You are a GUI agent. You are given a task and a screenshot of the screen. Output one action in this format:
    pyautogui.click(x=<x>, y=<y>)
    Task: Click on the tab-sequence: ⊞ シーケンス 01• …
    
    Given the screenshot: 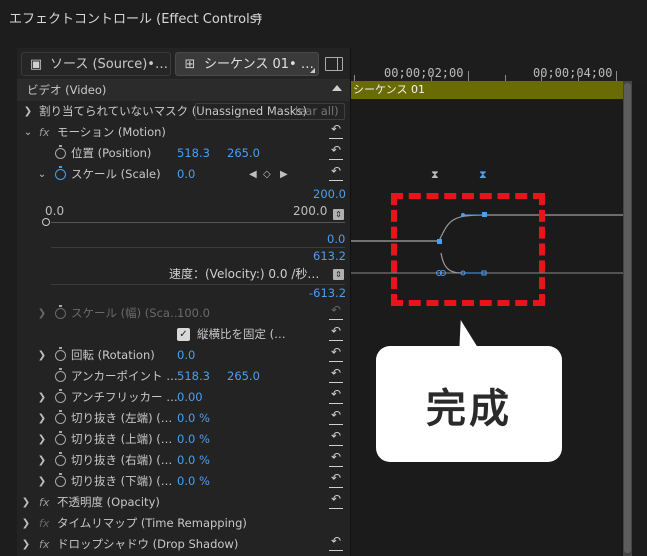 What is the action you would take?
    pyautogui.click(x=247, y=64)
    